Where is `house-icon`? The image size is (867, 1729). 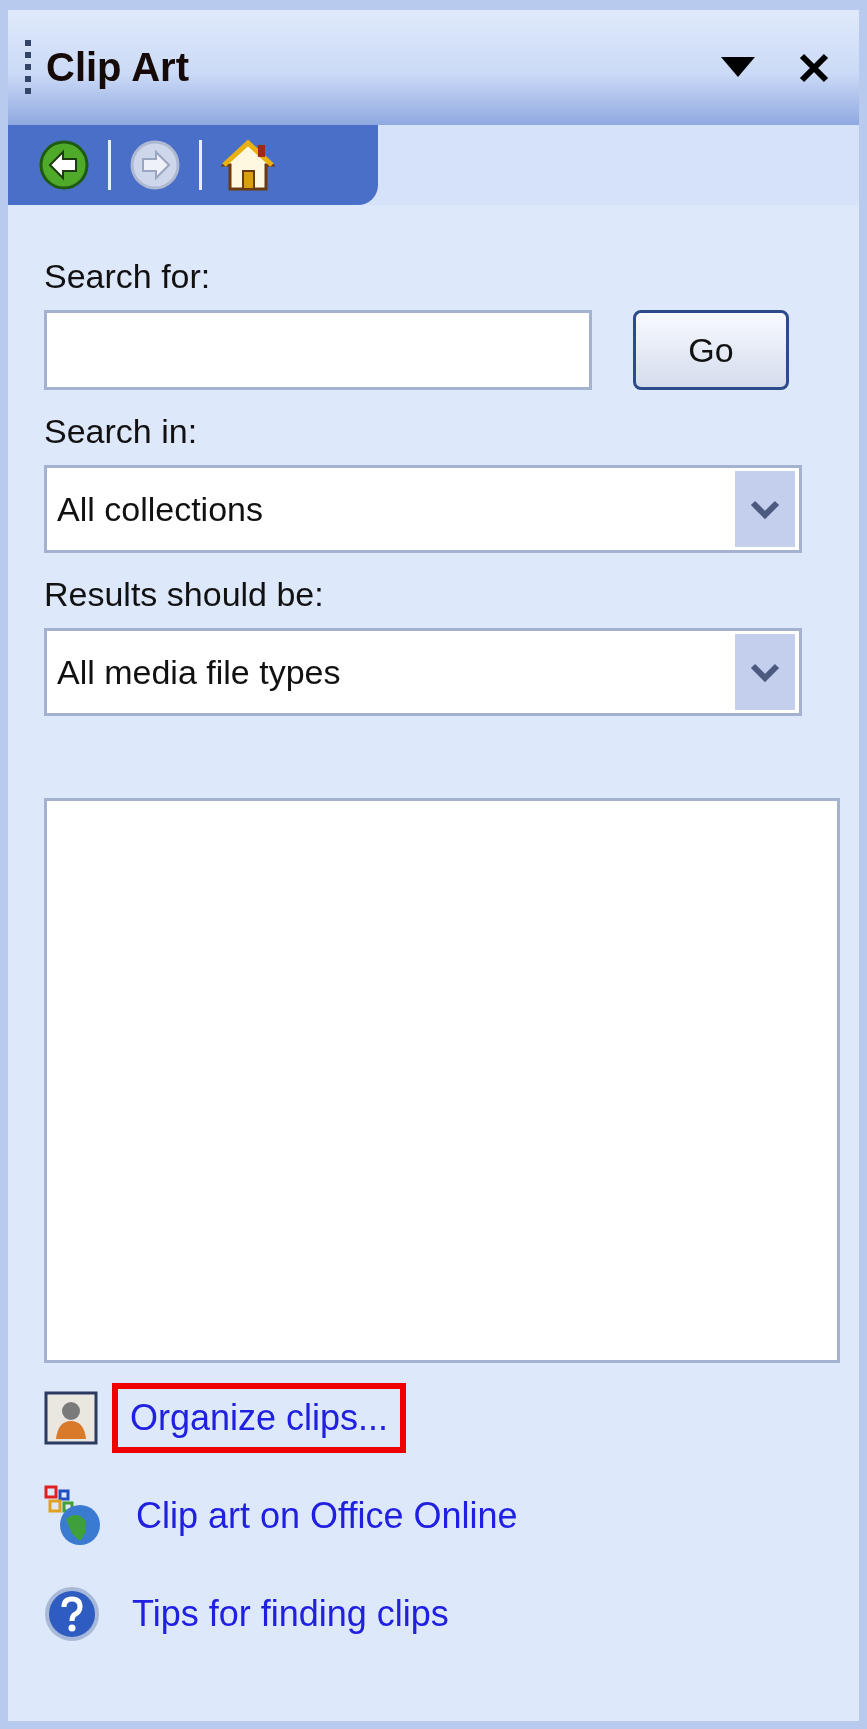
house-icon is located at coordinates (248, 165).